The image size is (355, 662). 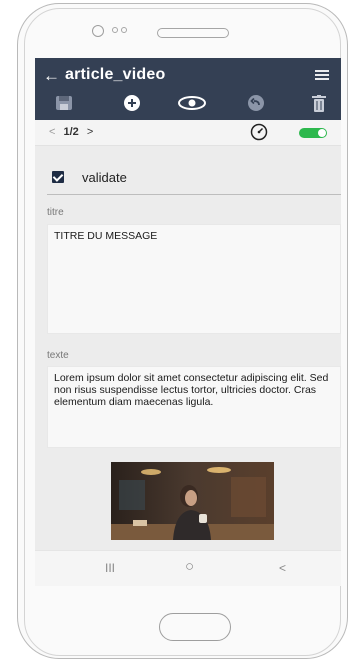 I want to click on undo-icon, so click(x=256, y=103).